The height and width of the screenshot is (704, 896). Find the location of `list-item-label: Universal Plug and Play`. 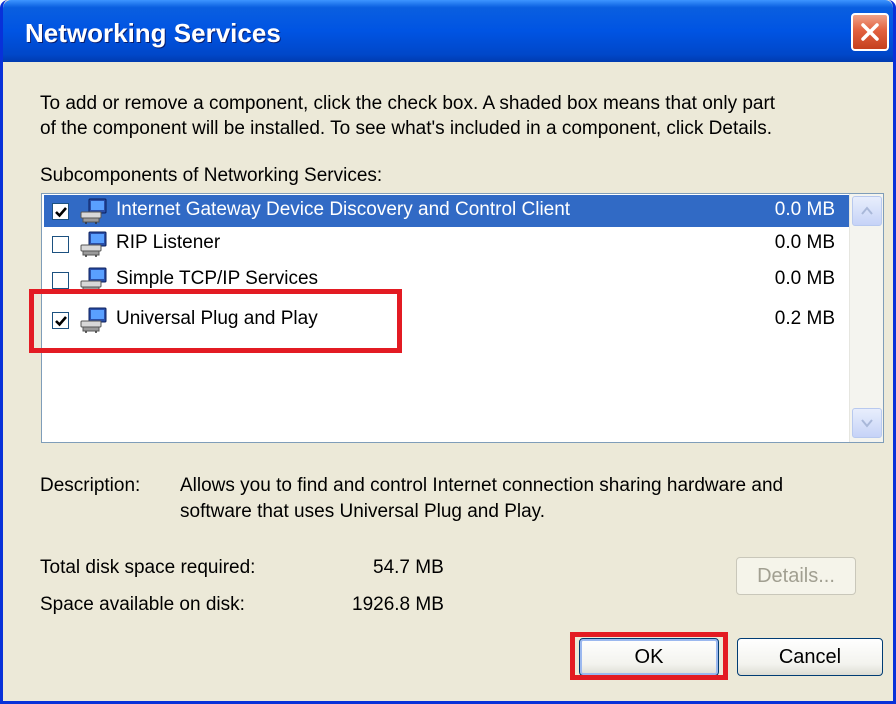

list-item-label: Universal Plug and Play is located at coordinates (217, 318).